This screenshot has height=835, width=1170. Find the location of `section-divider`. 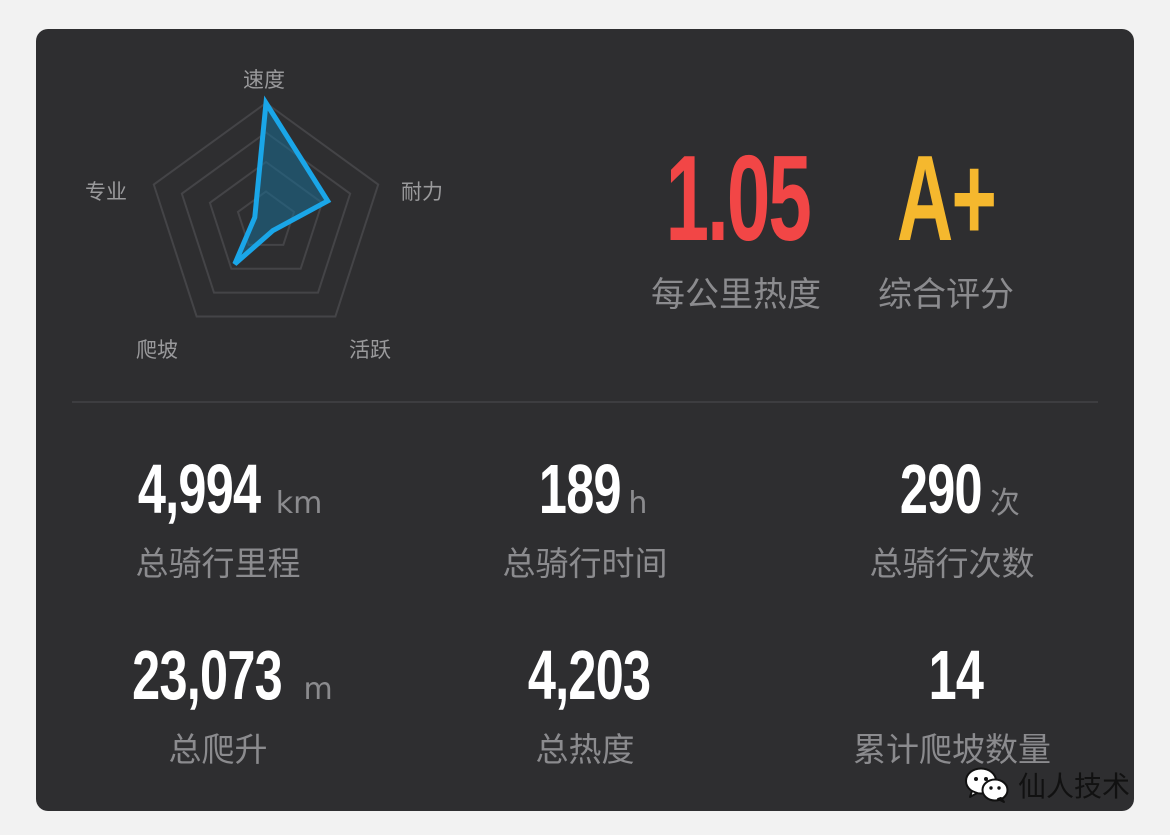

section-divider is located at coordinates (585, 402).